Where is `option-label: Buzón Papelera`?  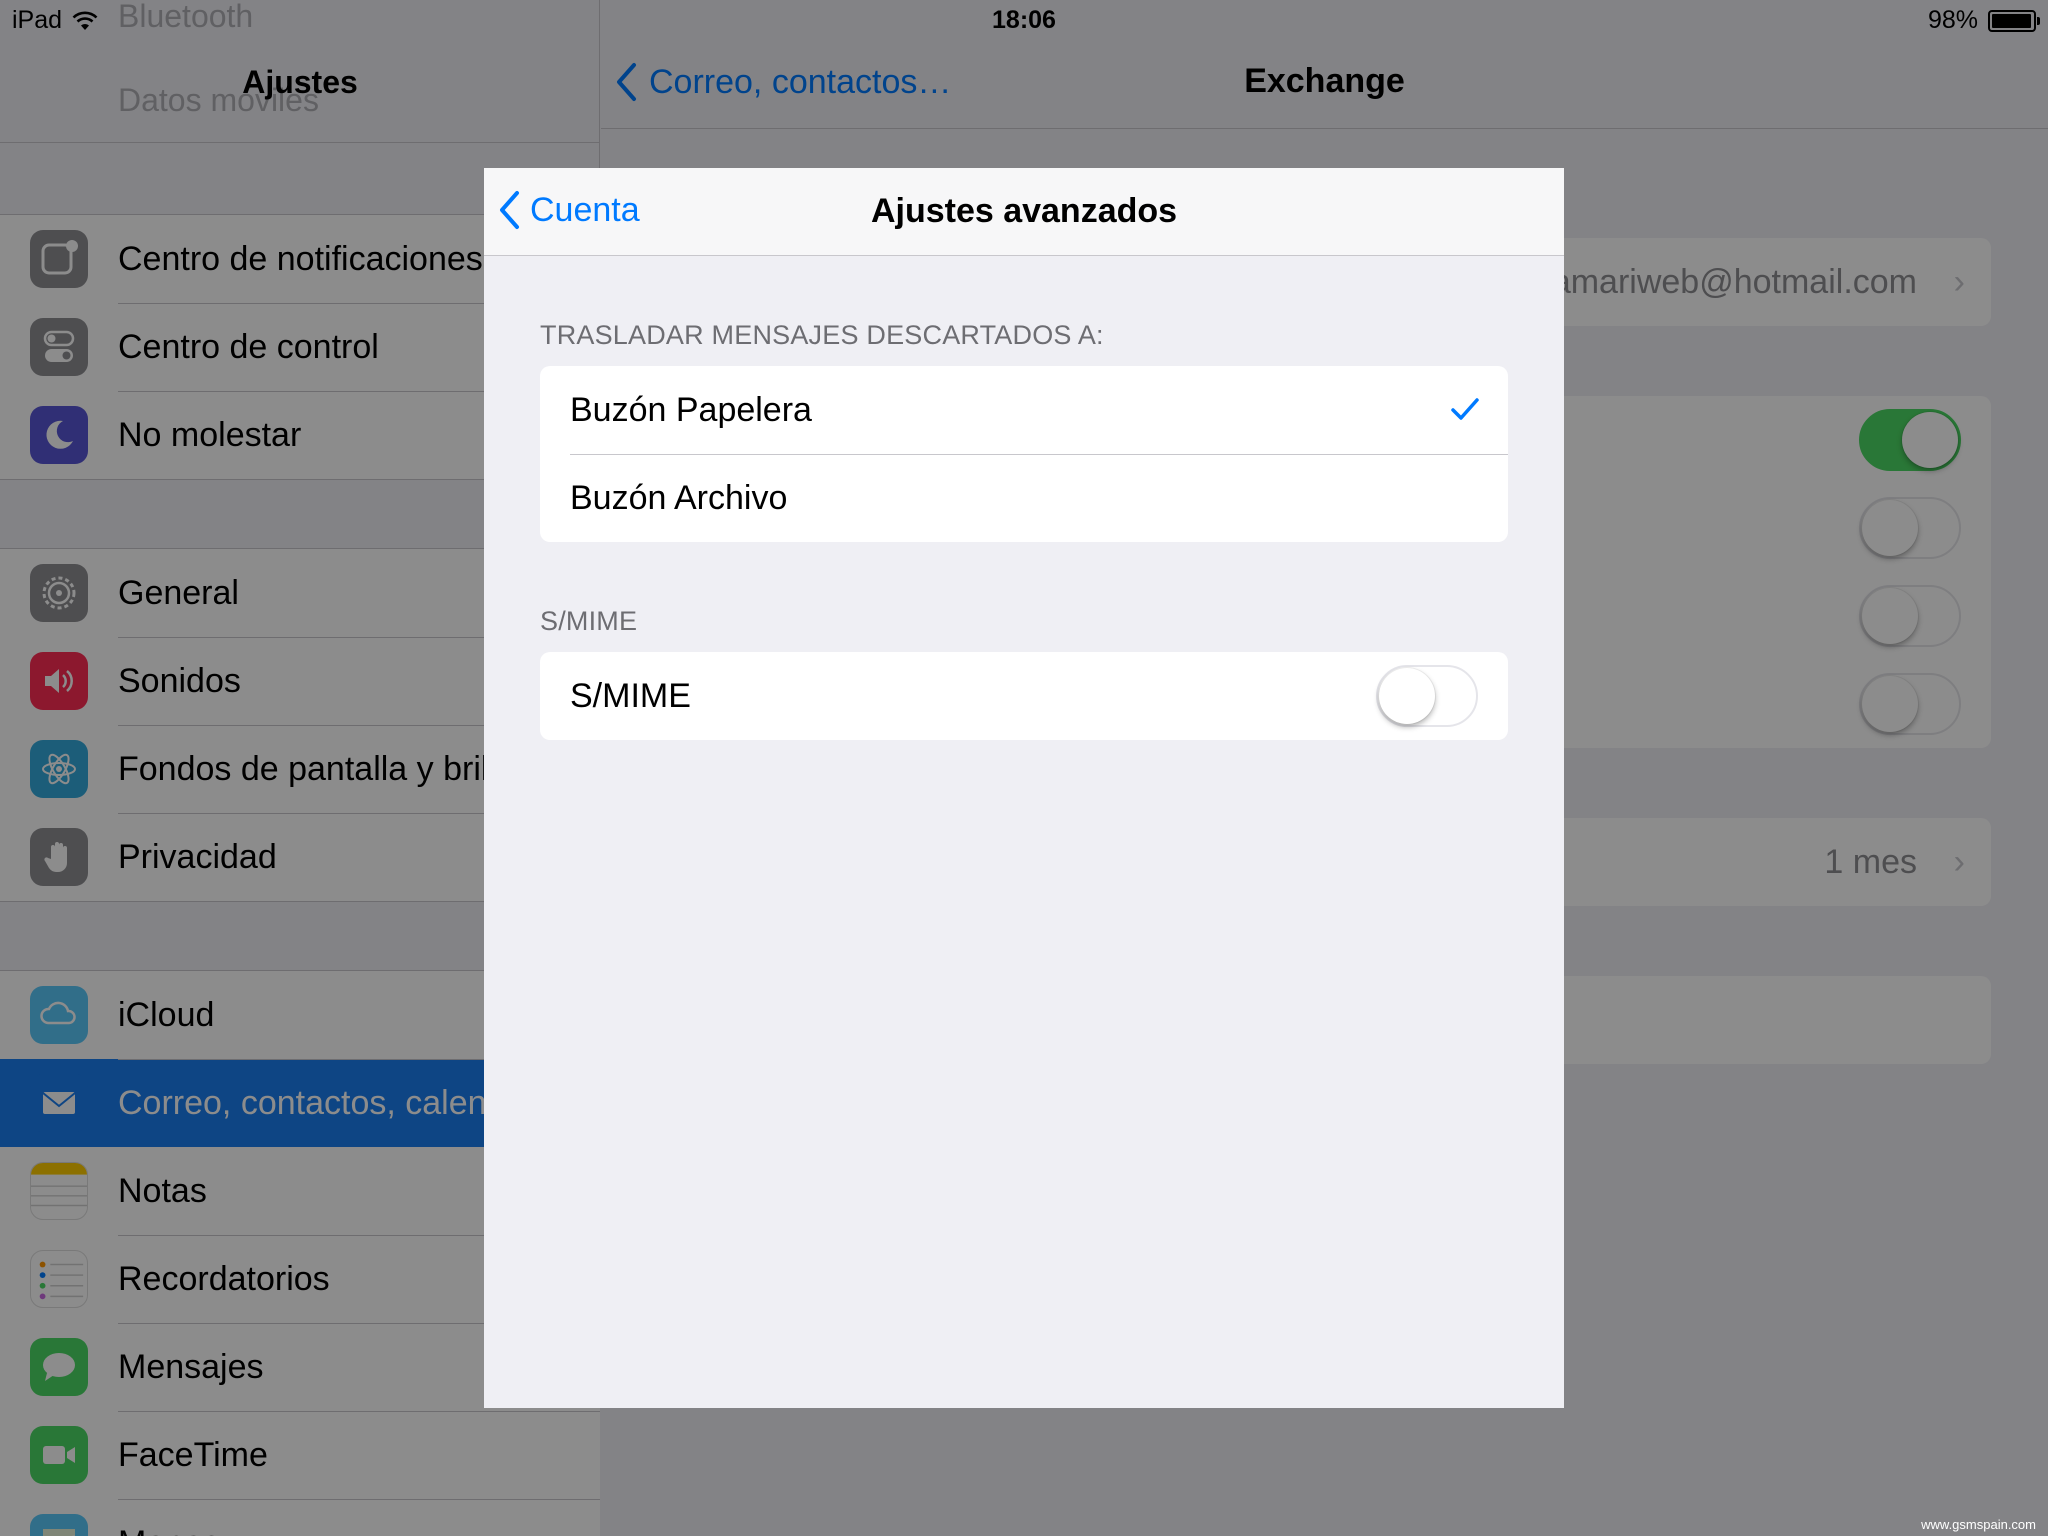
option-label: Buzón Papelera is located at coordinates (691, 410).